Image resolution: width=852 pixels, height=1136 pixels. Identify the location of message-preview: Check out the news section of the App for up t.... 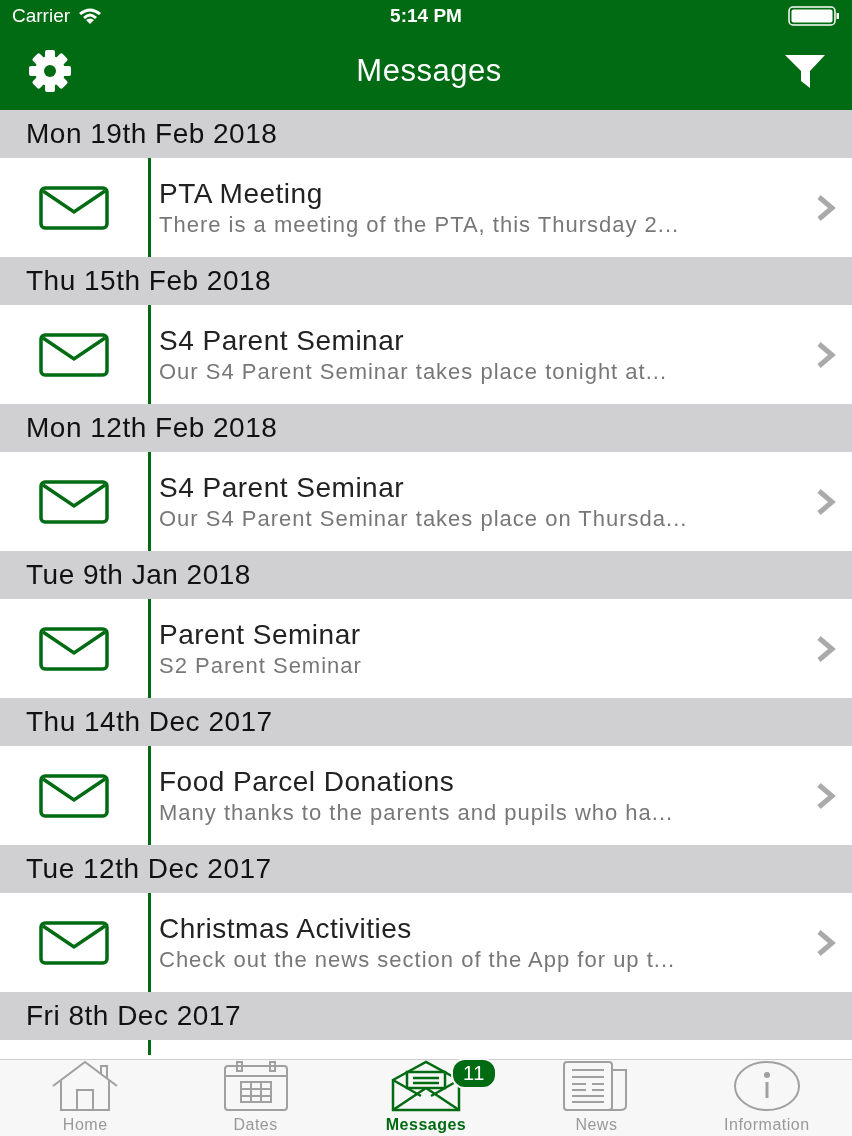
(418, 959).